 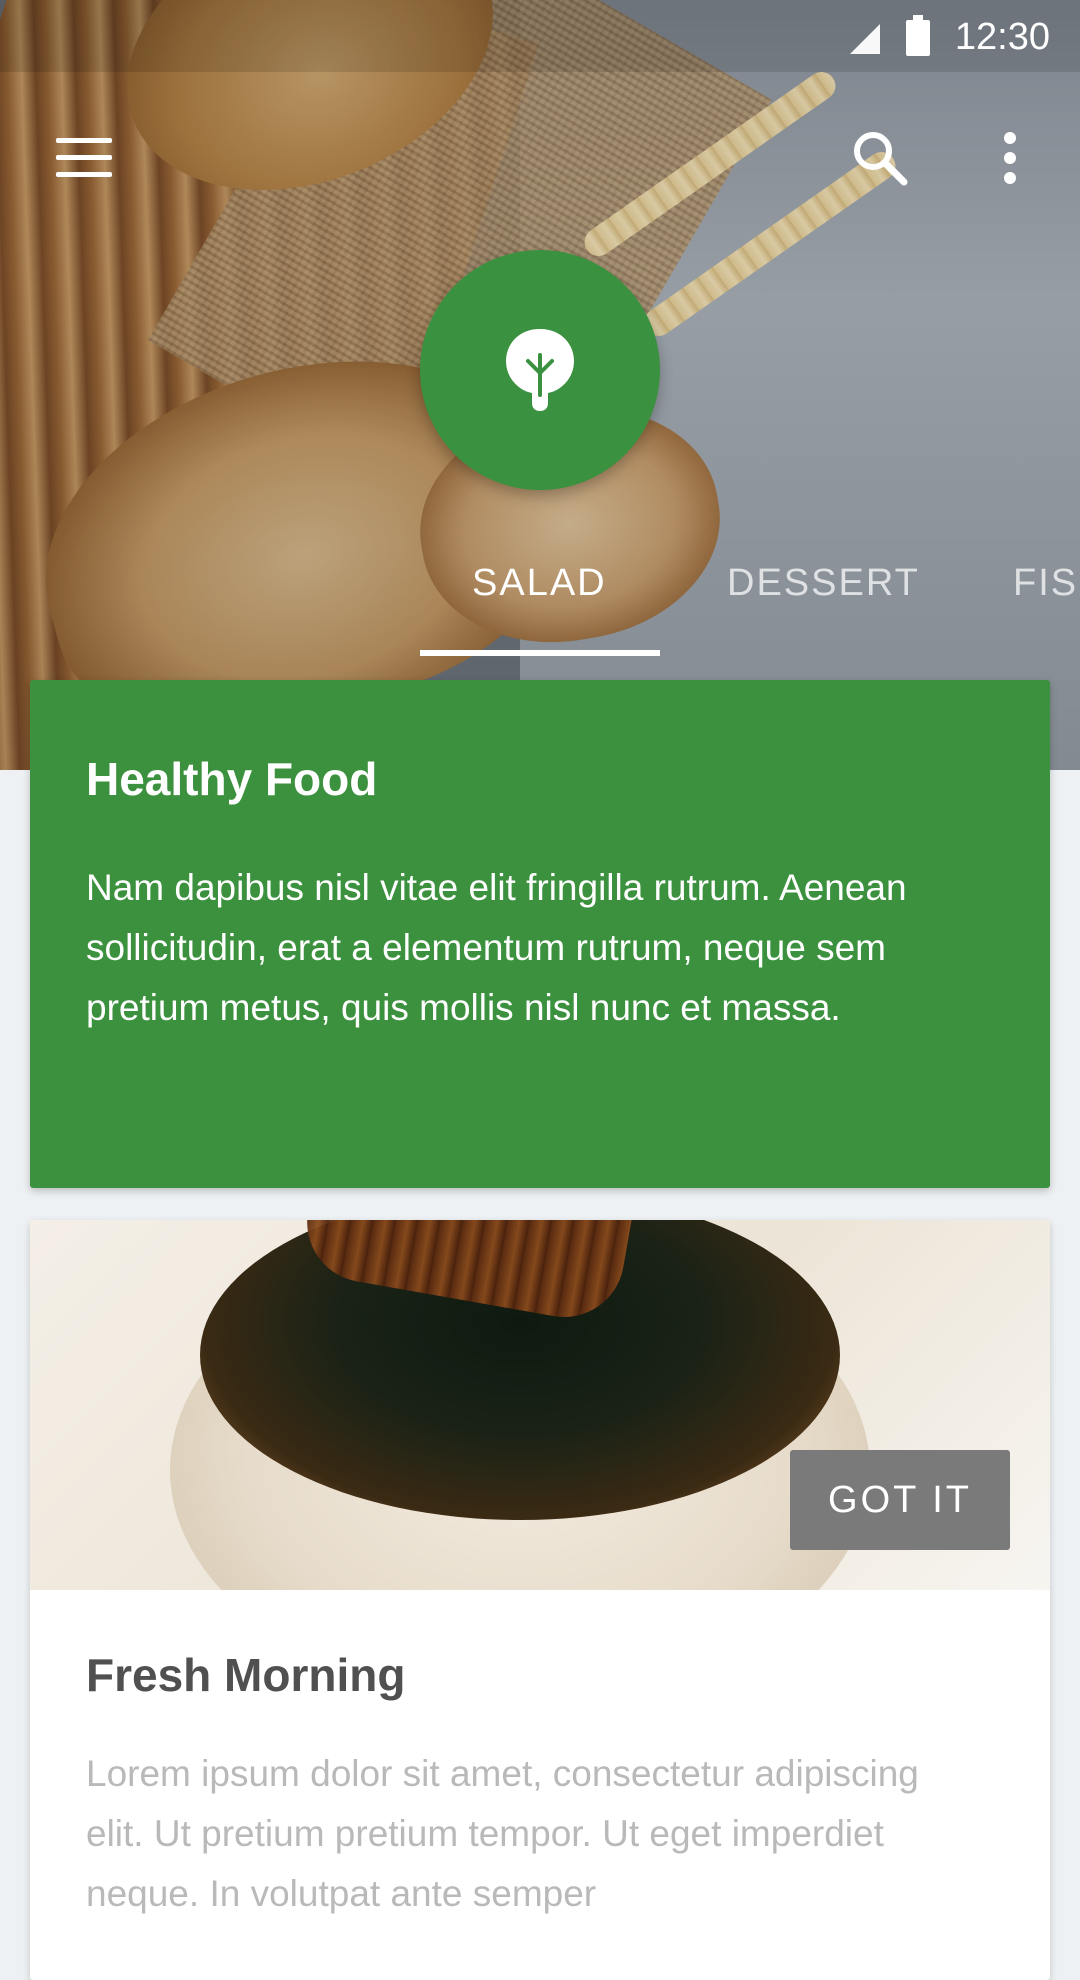 What do you see at coordinates (232, 779) in the screenshot?
I see `card-title: Healthy Food` at bounding box center [232, 779].